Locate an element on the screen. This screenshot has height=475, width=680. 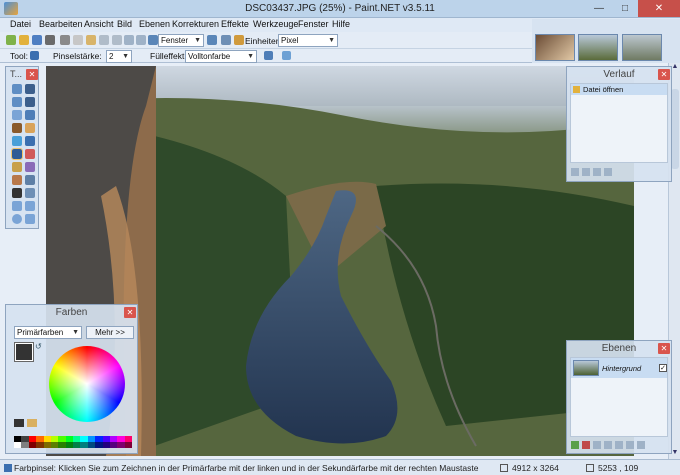
layer-properties-icon is located at coordinates (641, 445).